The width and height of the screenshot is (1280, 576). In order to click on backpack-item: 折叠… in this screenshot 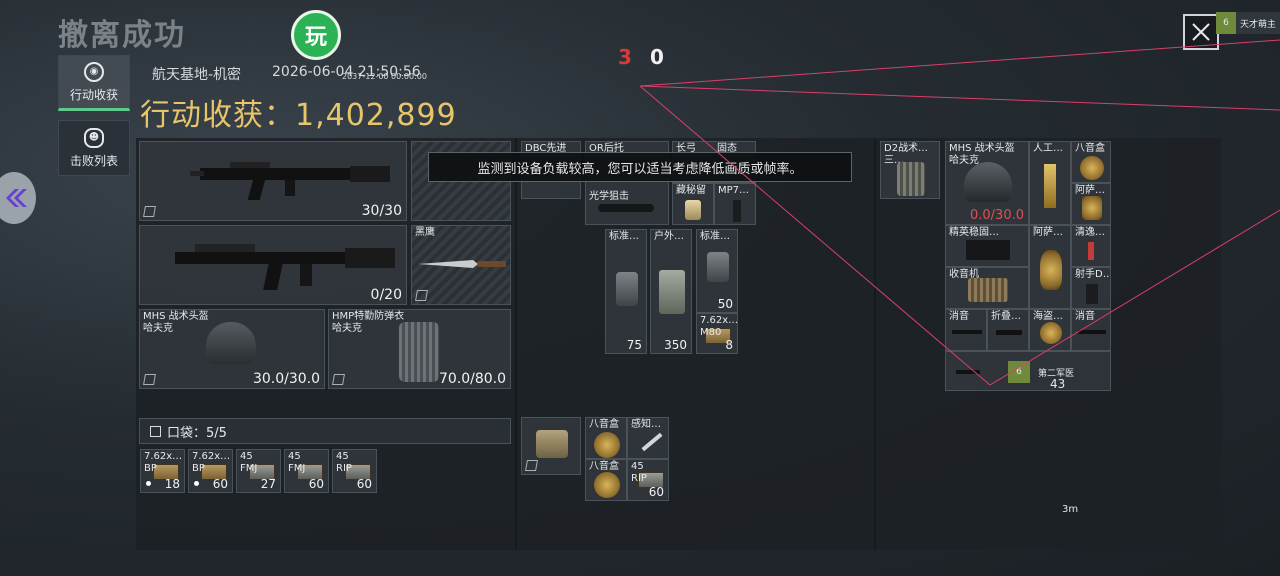, I will do `click(1008, 330)`.